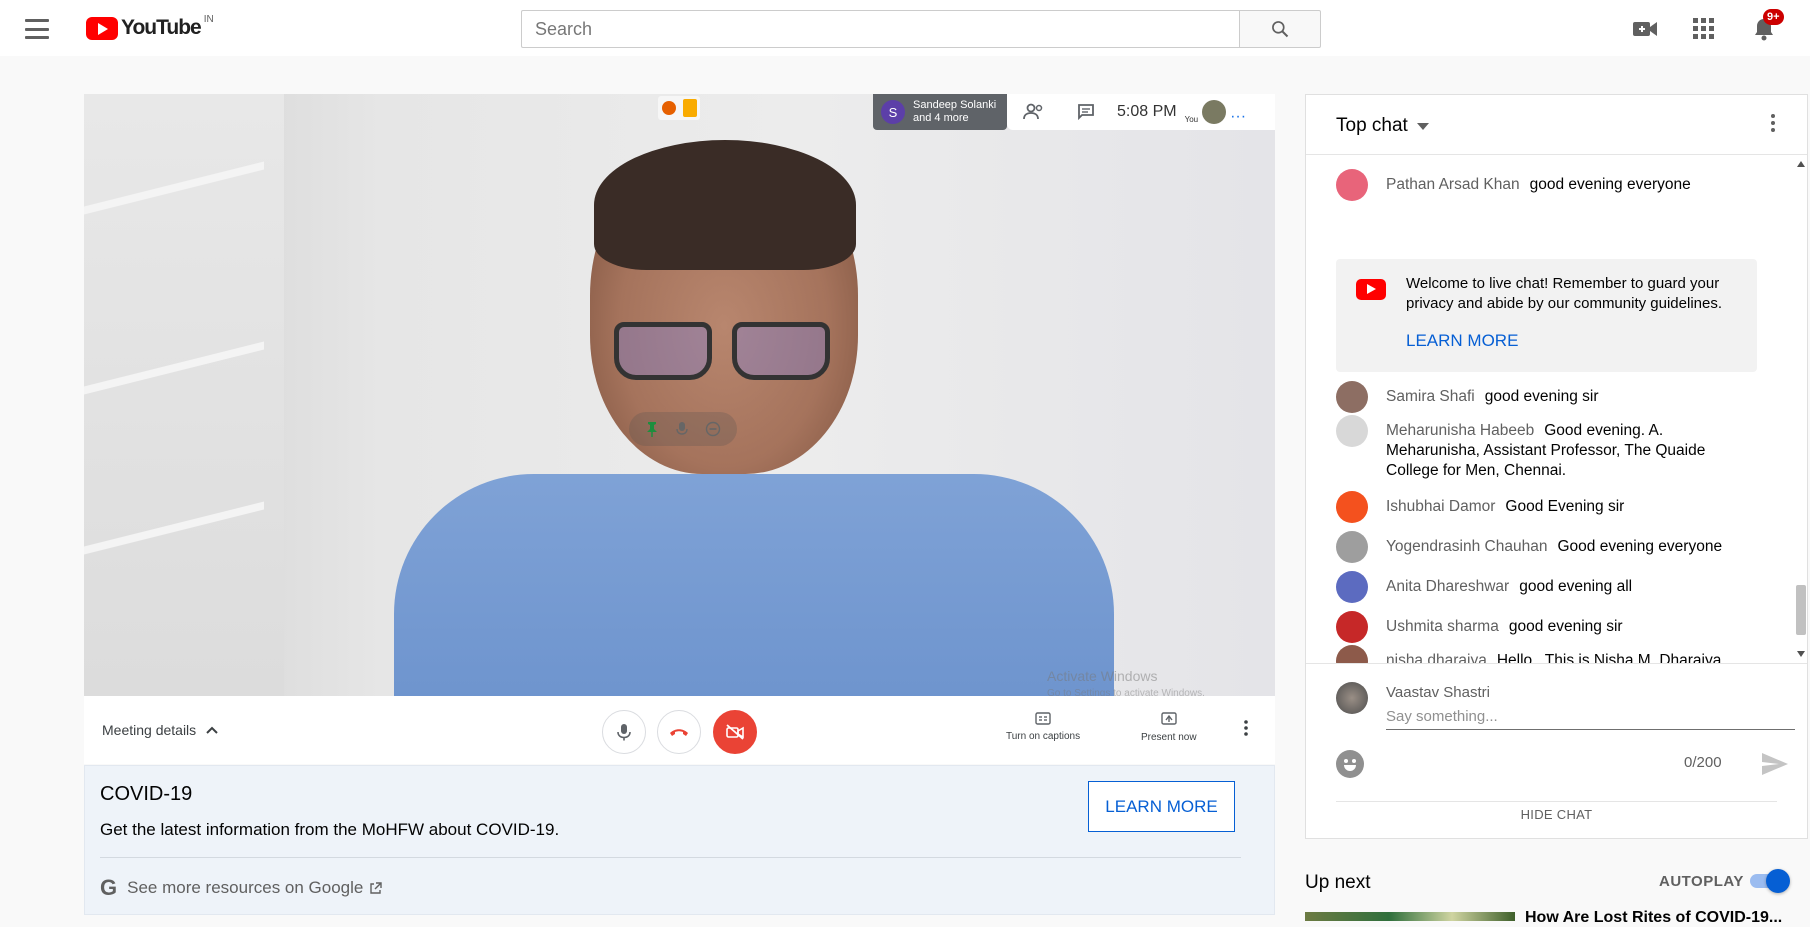 Image resolution: width=1810 pixels, height=927 pixels. I want to click on country-code: IN, so click(208, 19).